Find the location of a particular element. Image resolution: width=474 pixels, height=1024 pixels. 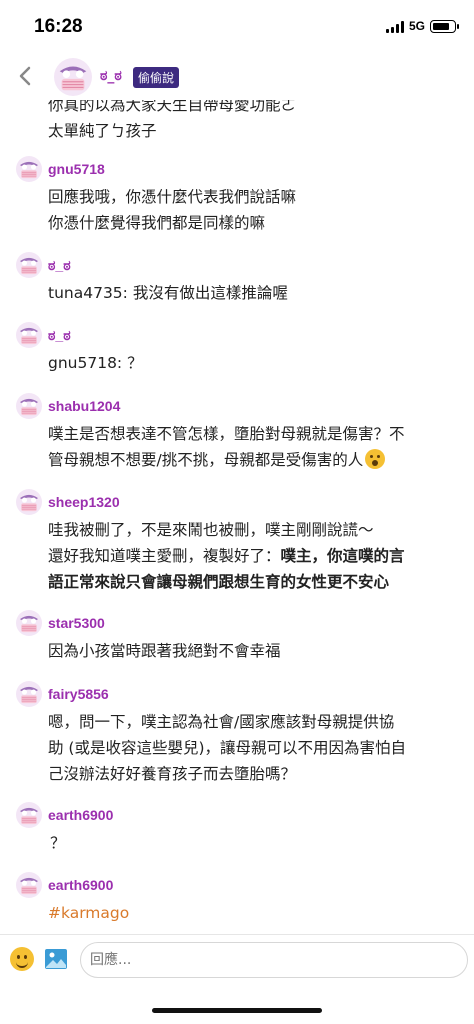

message-text: 還好我知道噗主愛刪，複製好了： is located at coordinates (164, 556).